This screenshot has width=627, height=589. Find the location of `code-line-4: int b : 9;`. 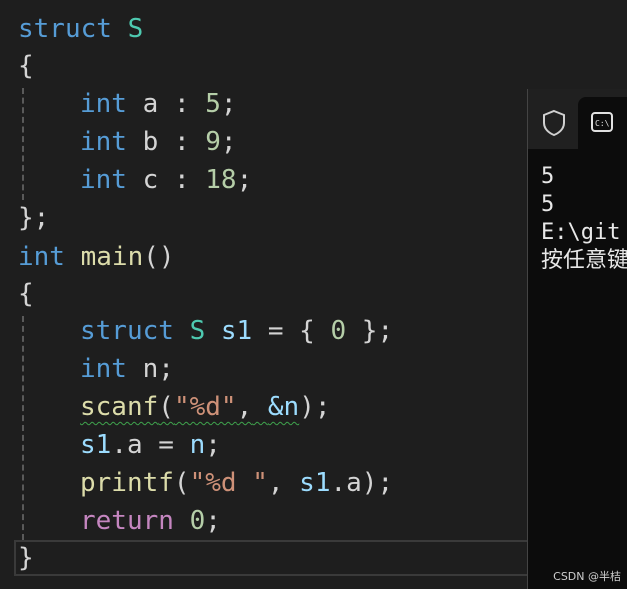

code-line-4: int b : 9; is located at coordinates (158, 142).